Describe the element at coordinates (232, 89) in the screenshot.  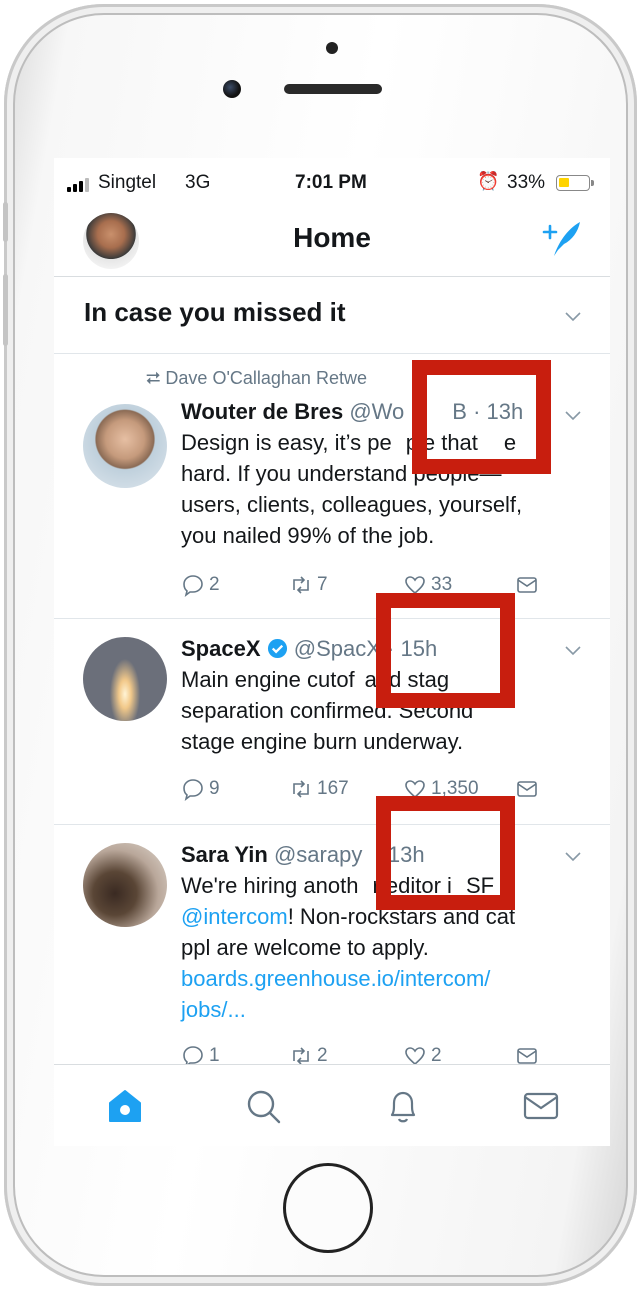
I see `front-camera` at that location.